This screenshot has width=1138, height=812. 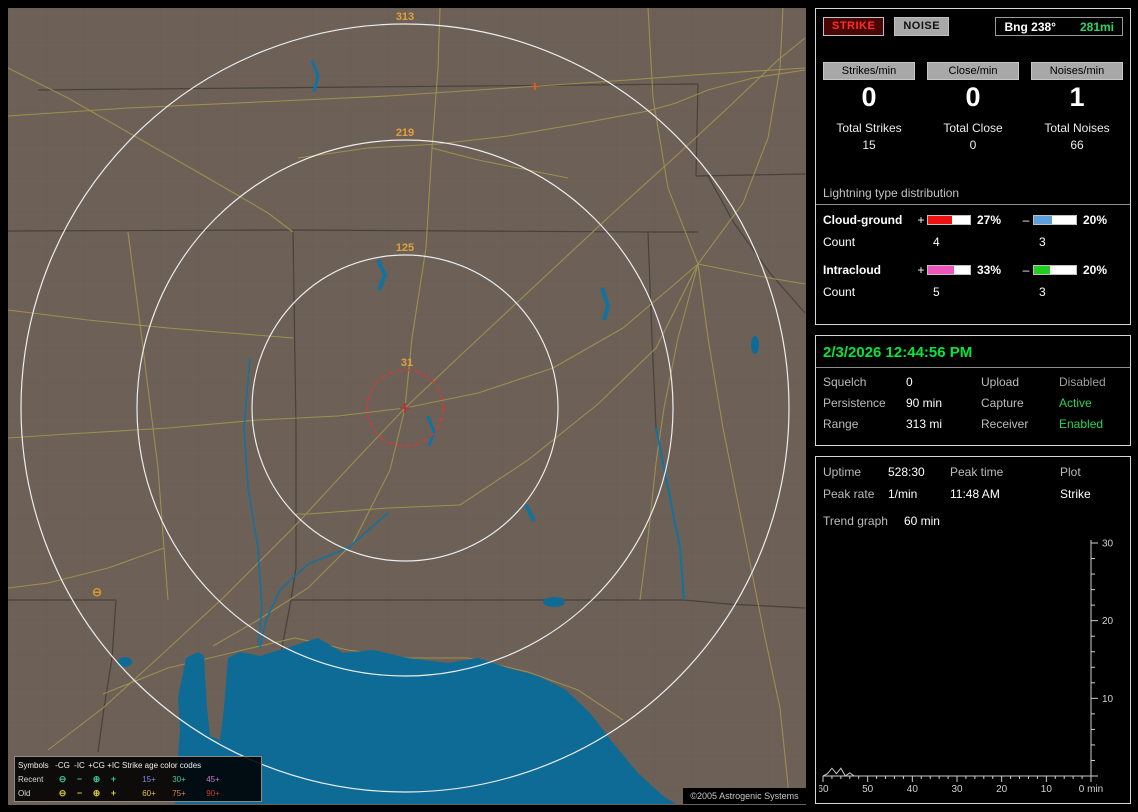 What do you see at coordinates (1002, 403) in the screenshot?
I see `capture-label: Capture` at bounding box center [1002, 403].